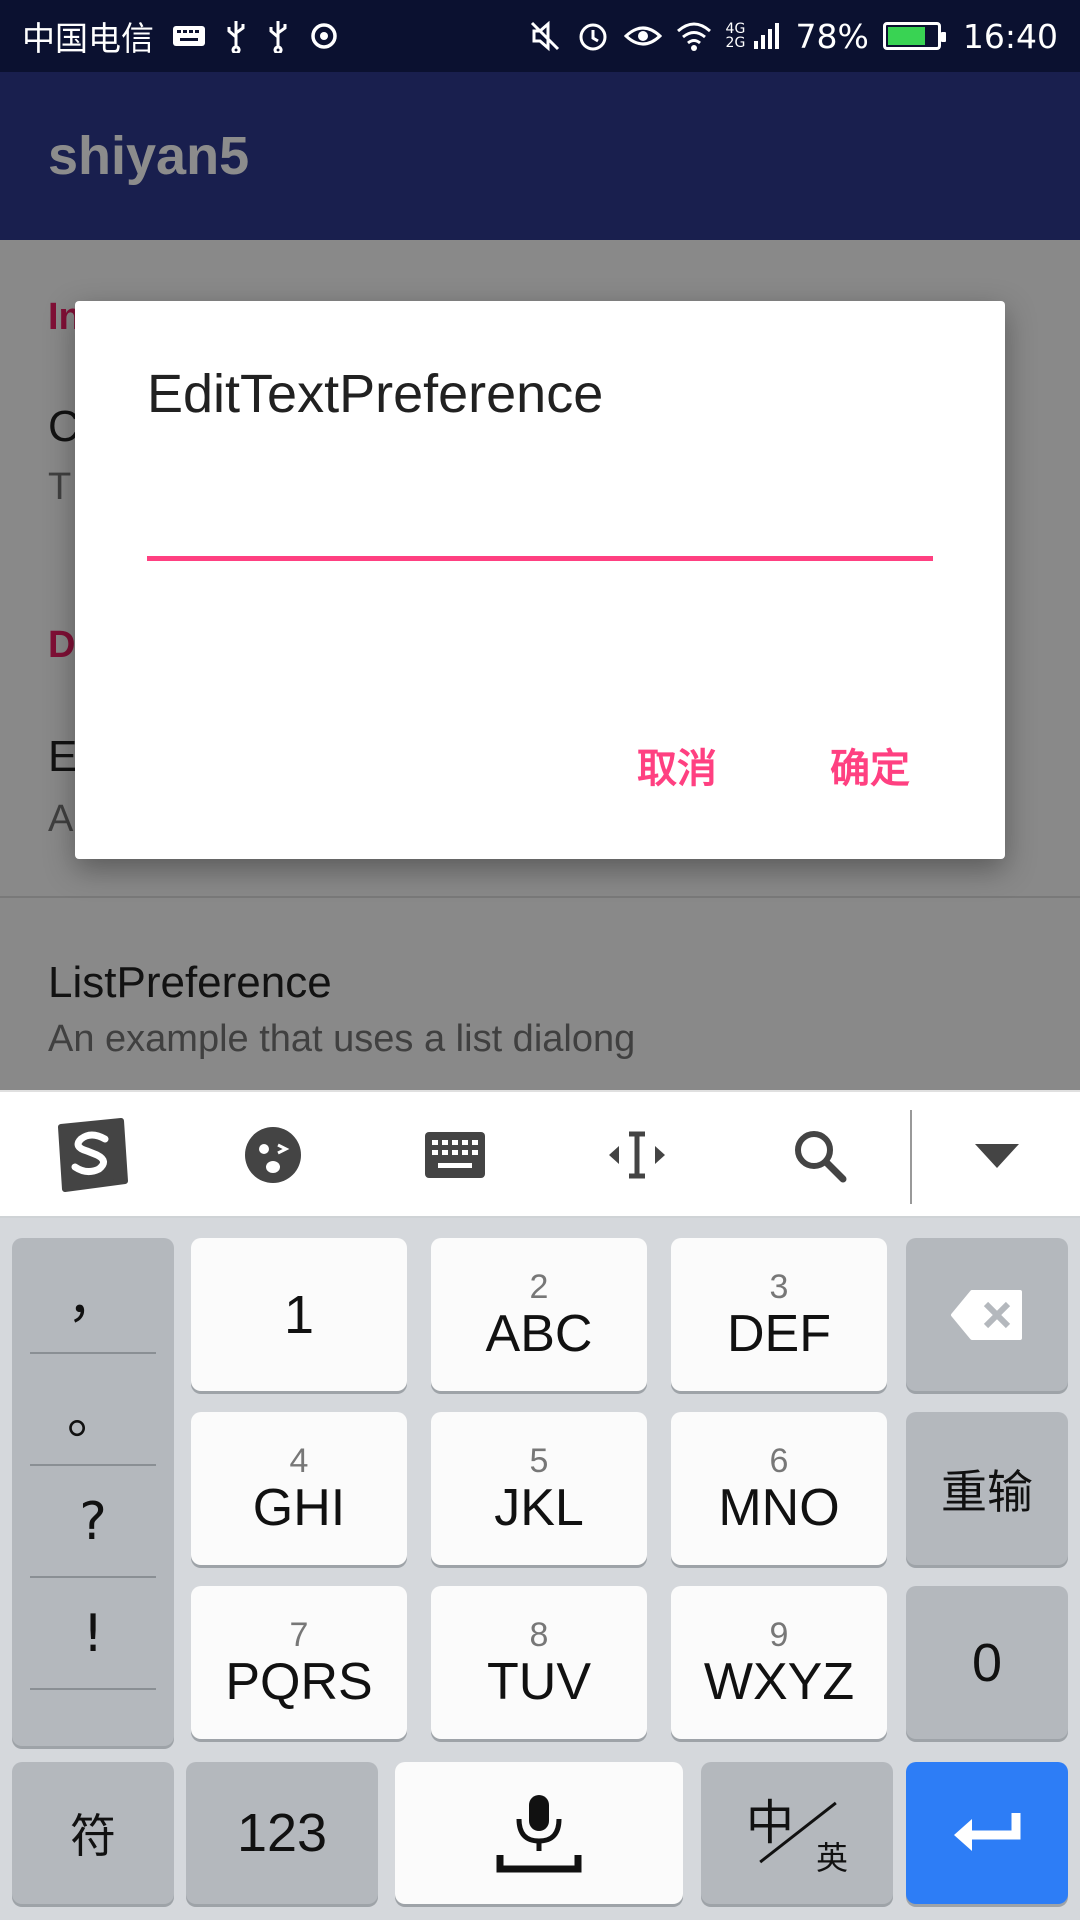  I want to click on cursor-move-icon, so click(637, 1155).